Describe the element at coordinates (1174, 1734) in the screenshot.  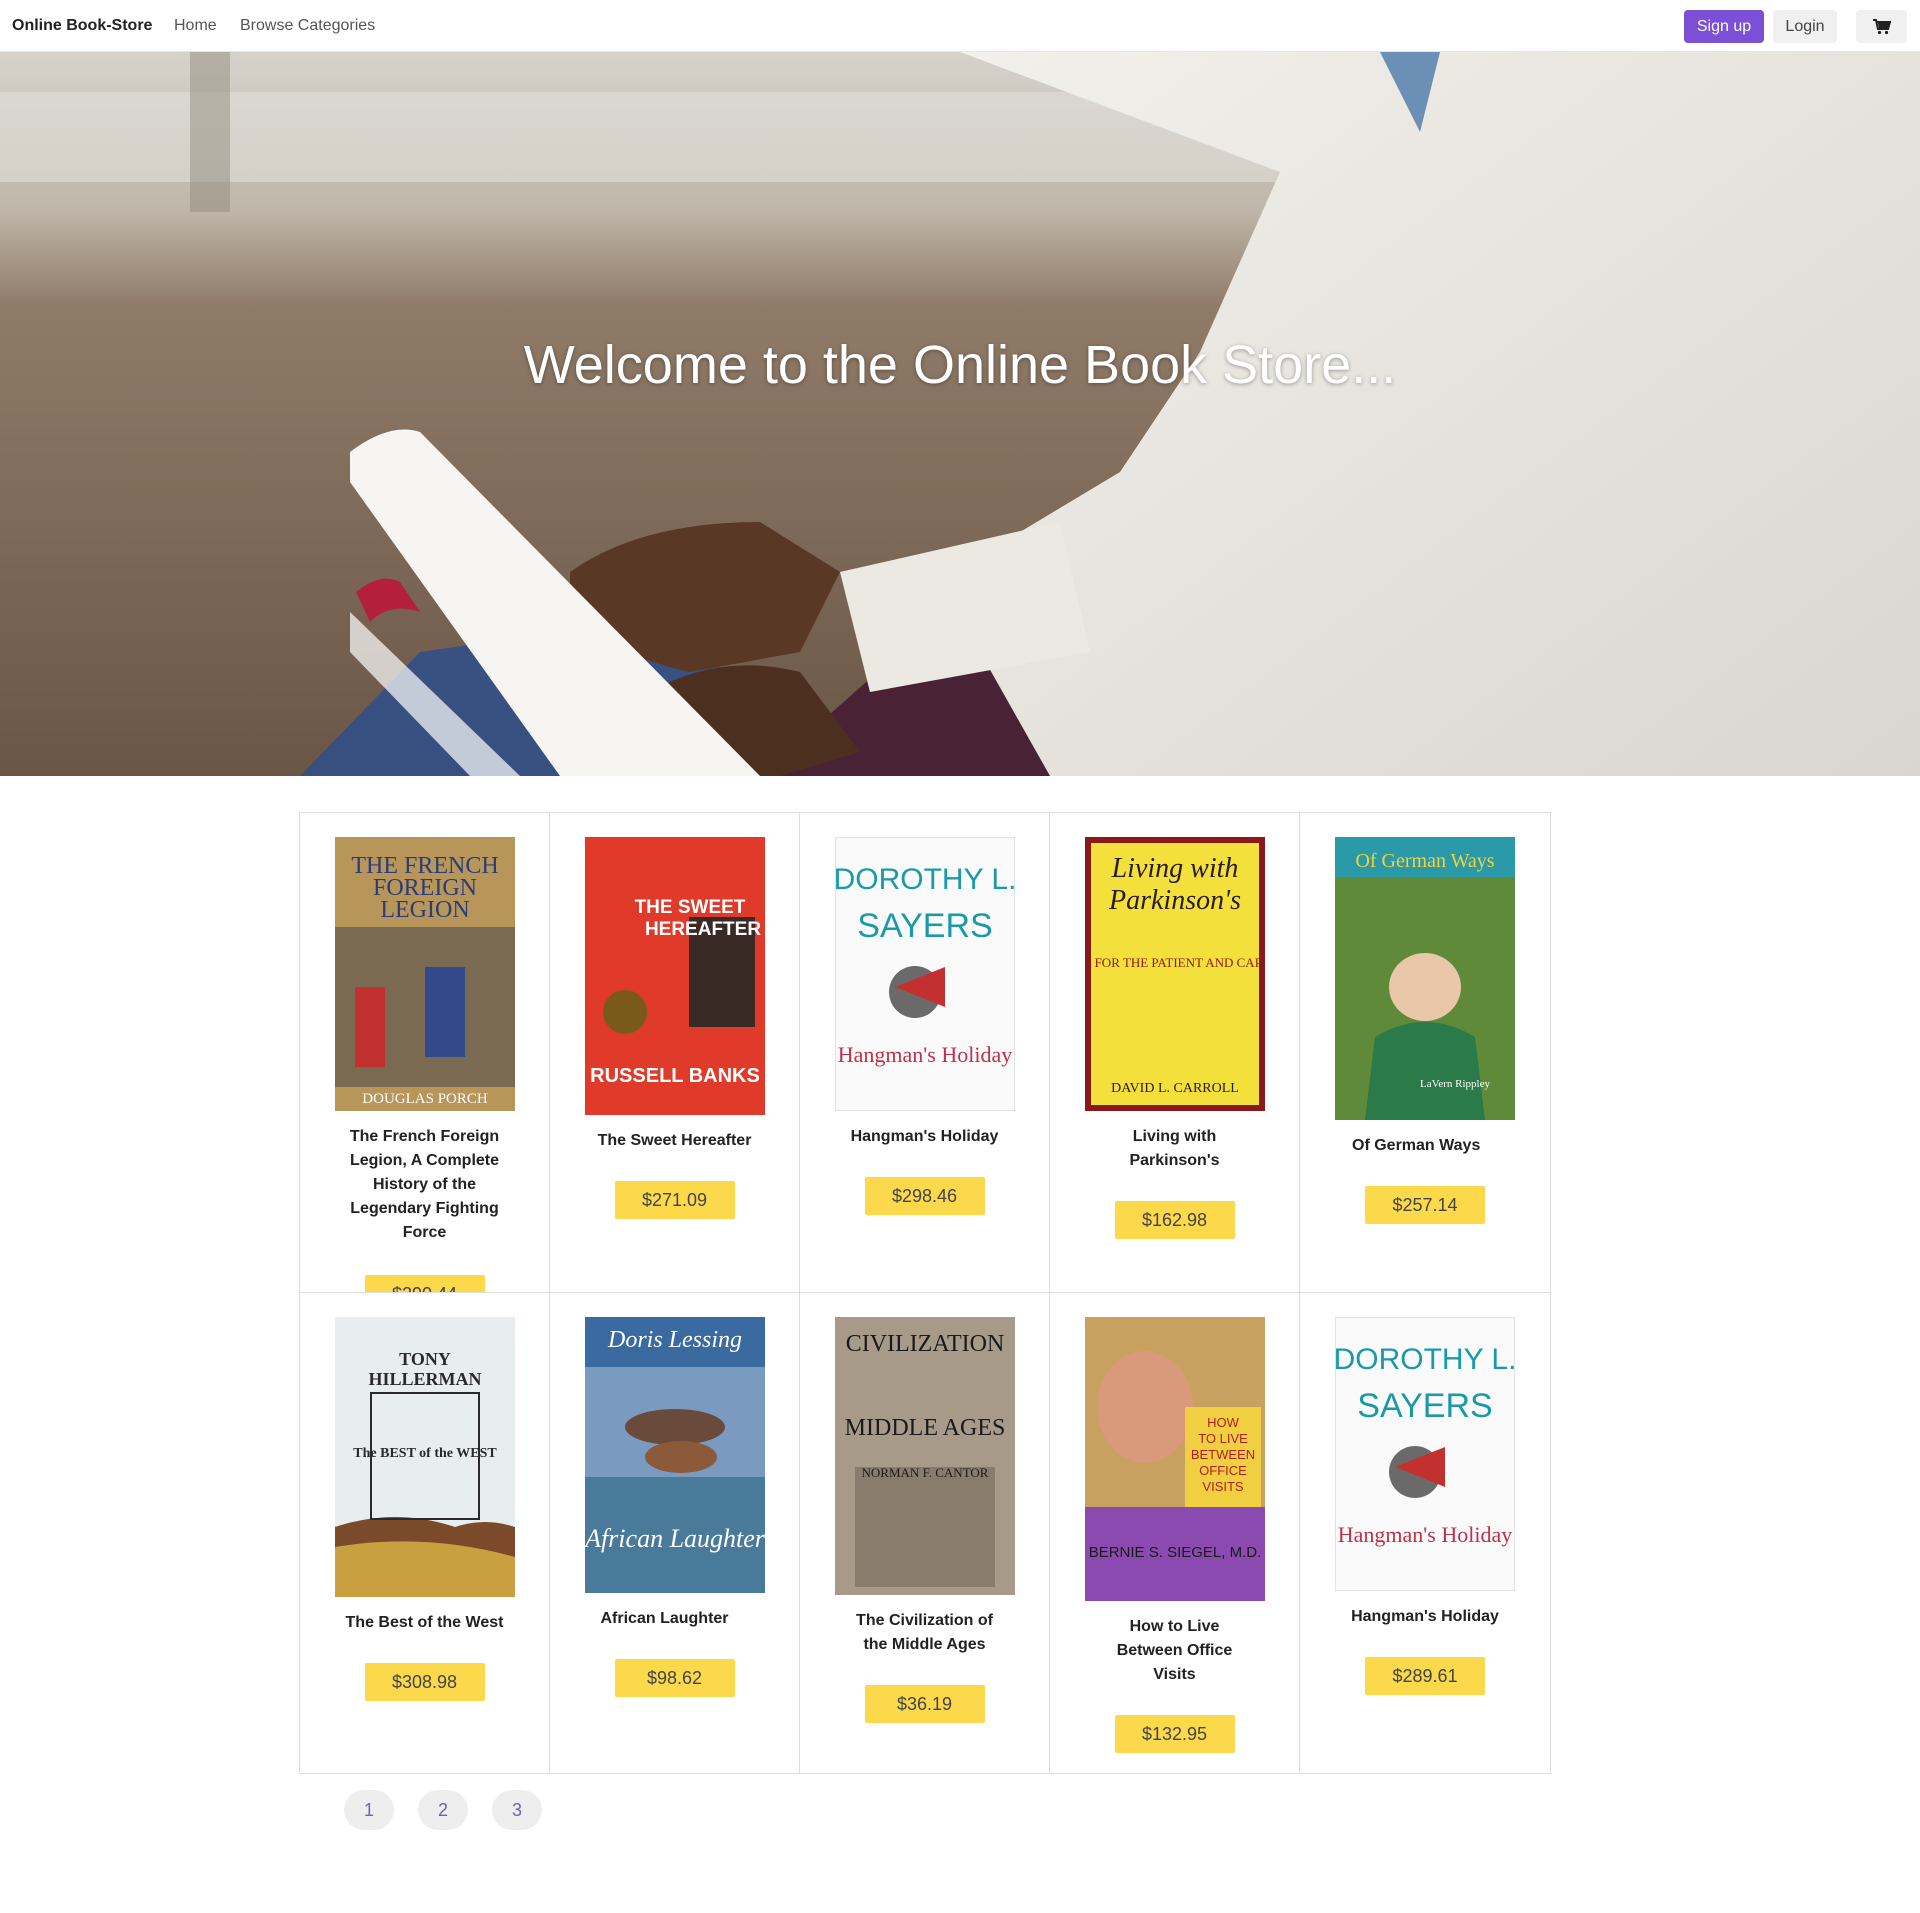
I see `price-button: $132.95` at that location.